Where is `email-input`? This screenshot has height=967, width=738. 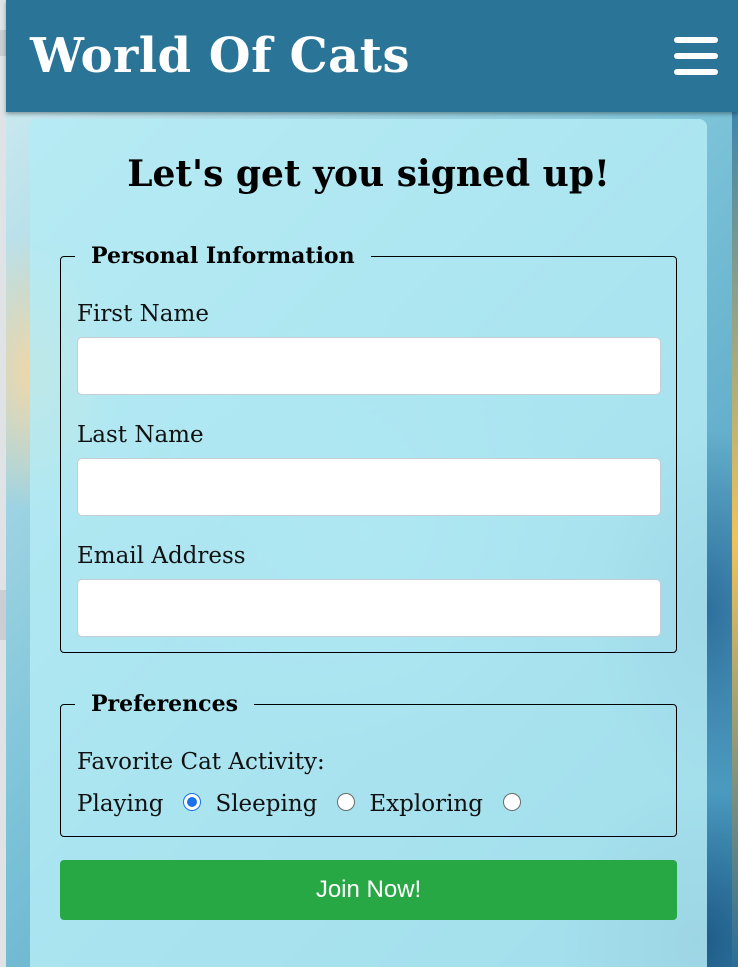
email-input is located at coordinates (369, 608).